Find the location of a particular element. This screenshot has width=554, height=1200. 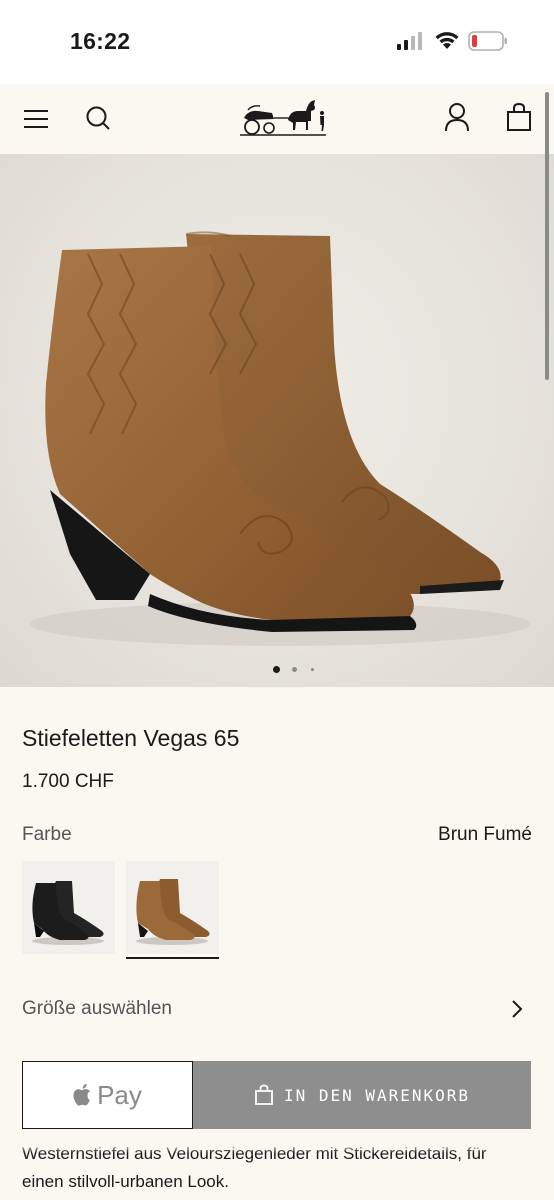

apple-icon is located at coordinates (82, 1094).